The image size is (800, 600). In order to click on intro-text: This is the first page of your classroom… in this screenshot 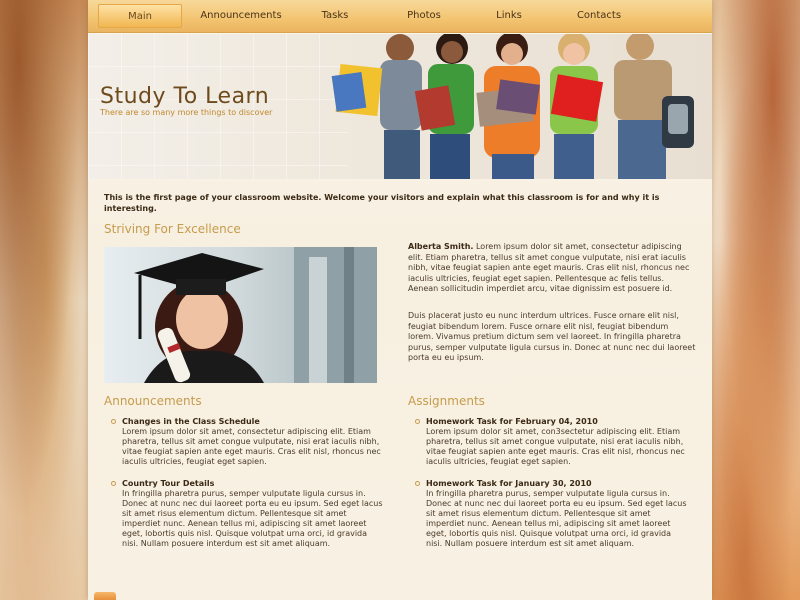, I will do `click(382, 203)`.